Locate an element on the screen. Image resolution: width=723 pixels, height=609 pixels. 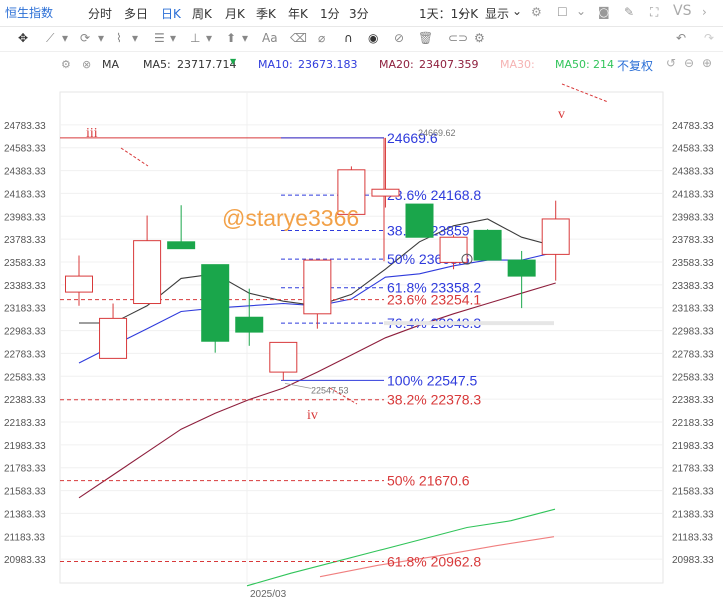
watermark-text: @starye3366 is located at coordinates (290, 218).